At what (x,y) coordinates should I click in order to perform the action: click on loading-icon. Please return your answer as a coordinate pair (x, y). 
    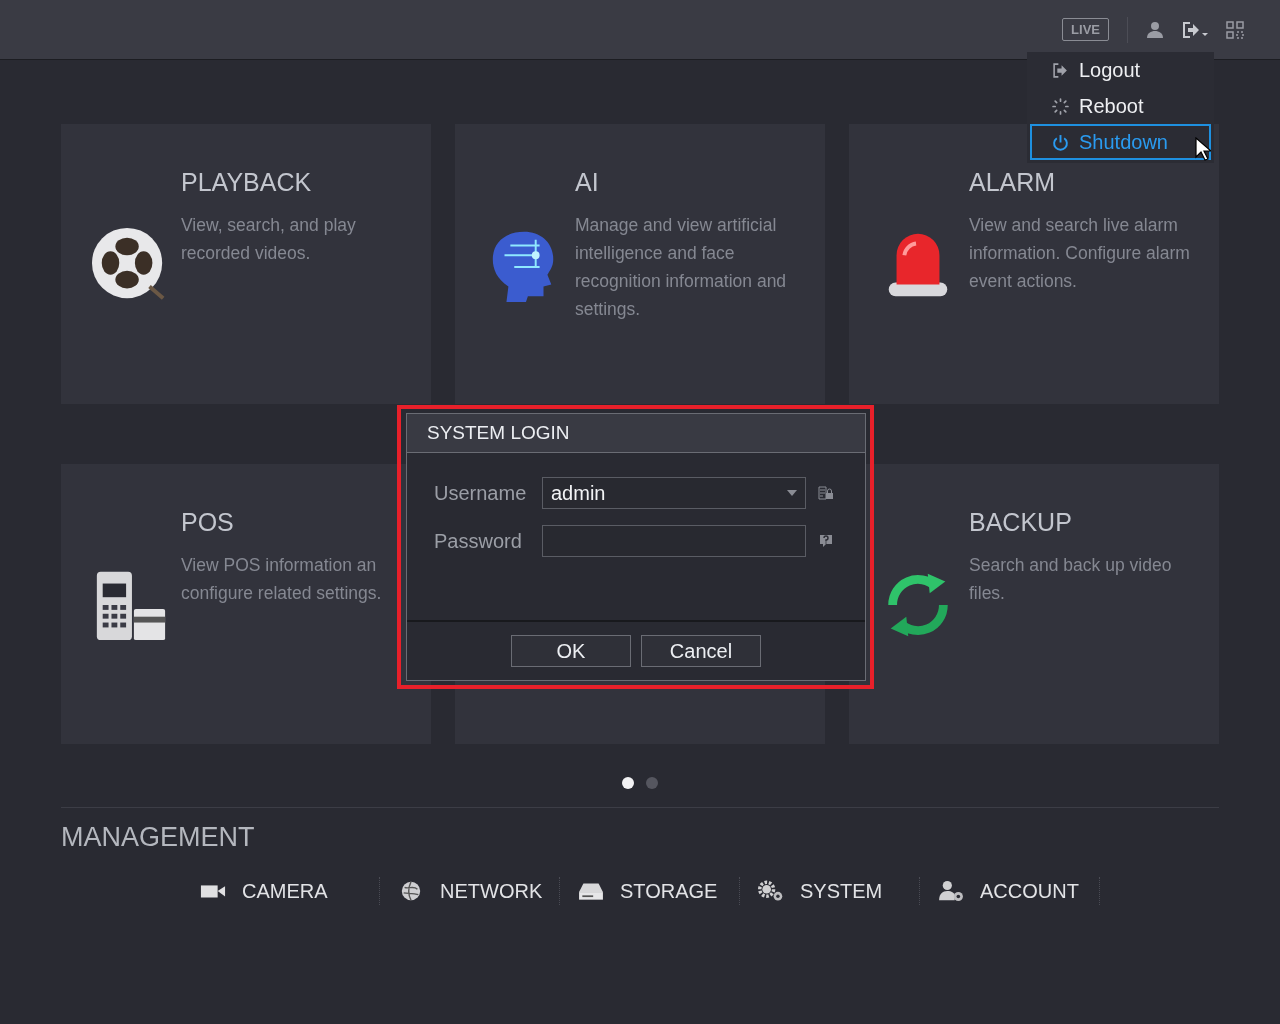
    Looking at the image, I should click on (1060, 106).